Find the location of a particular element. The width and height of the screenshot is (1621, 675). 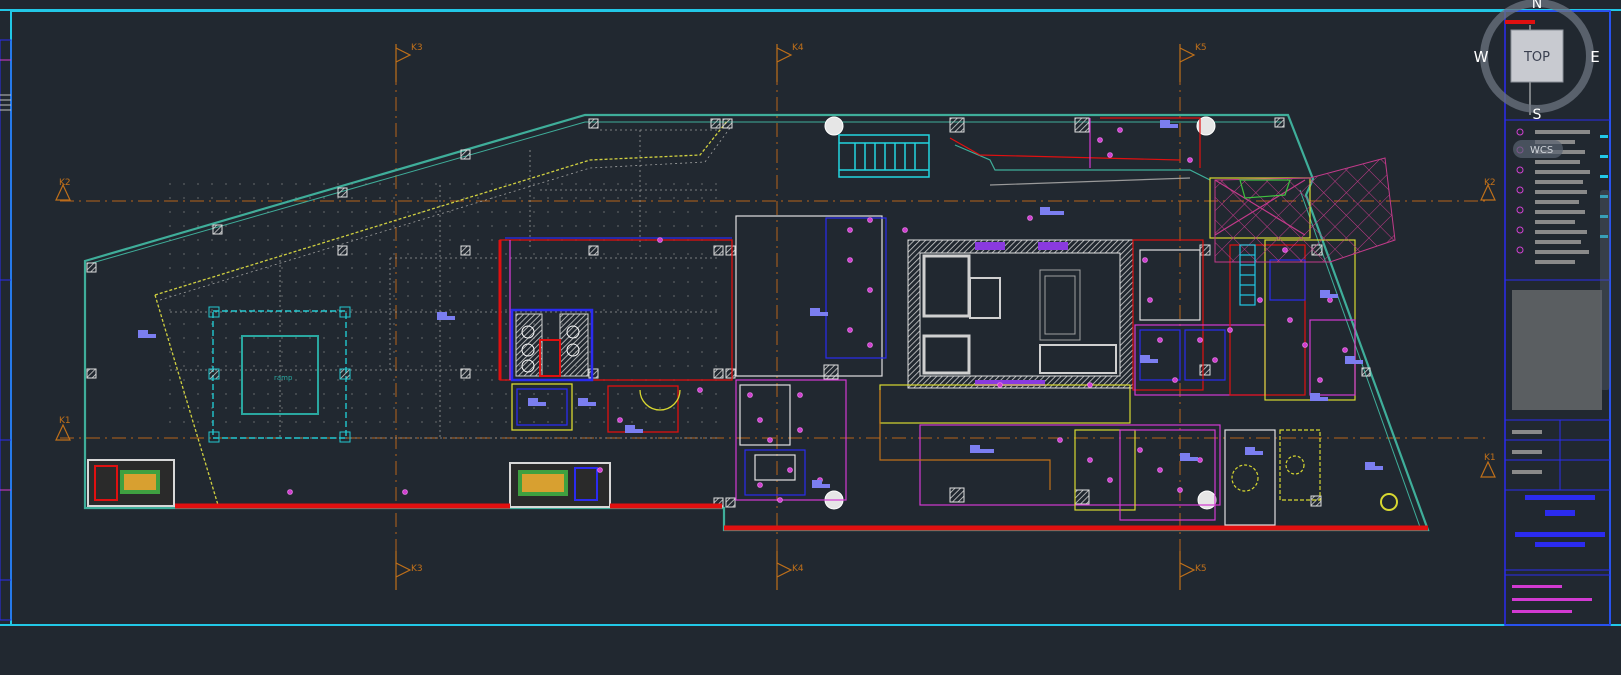

staircase is located at coordinates (884, 156).